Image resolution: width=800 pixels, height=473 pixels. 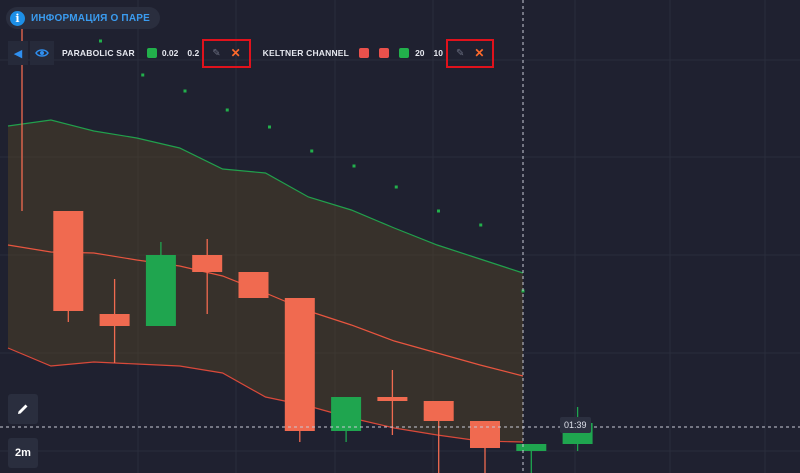 I want to click on timeframe-button: 2m, so click(x=23, y=453).